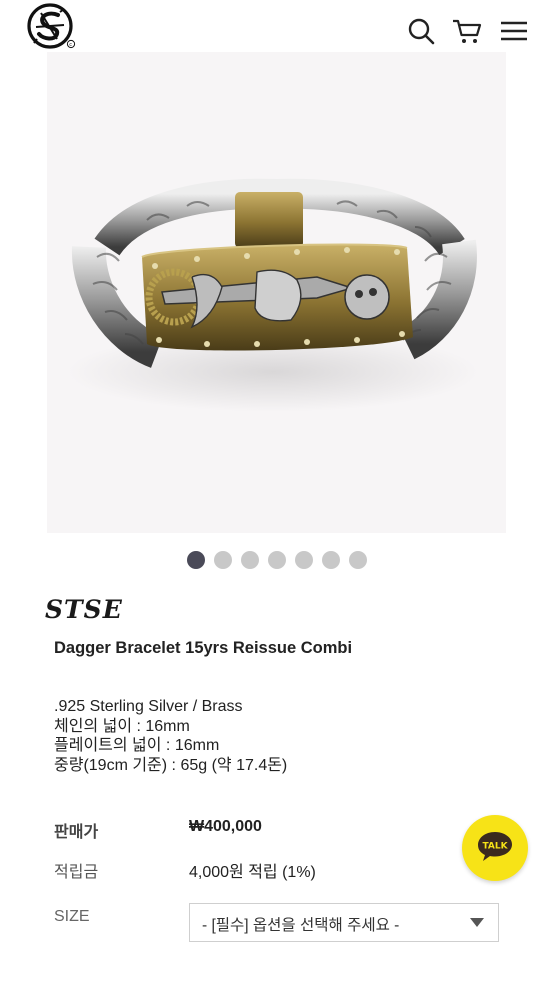 This screenshot has width=553, height=985. What do you see at coordinates (203, 648) in the screenshot?
I see `product-title: Dagger Bracelet 15yrs Reissue Combi` at bounding box center [203, 648].